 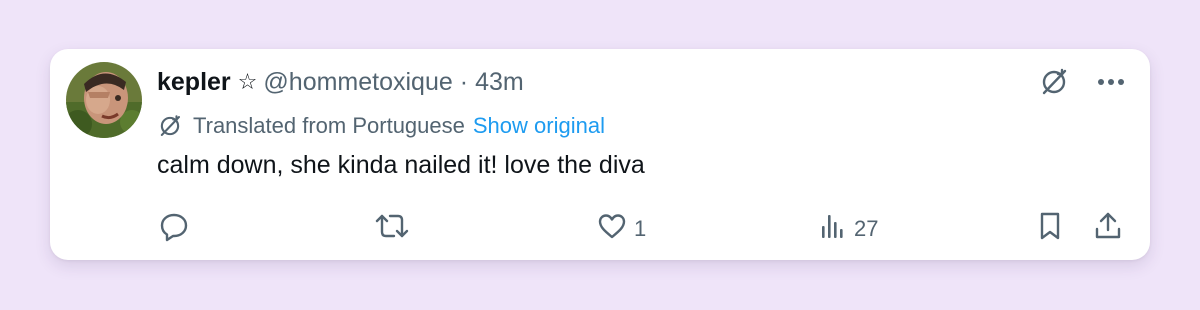 I want to click on translated-label: Translated from Portuguese, so click(x=329, y=125).